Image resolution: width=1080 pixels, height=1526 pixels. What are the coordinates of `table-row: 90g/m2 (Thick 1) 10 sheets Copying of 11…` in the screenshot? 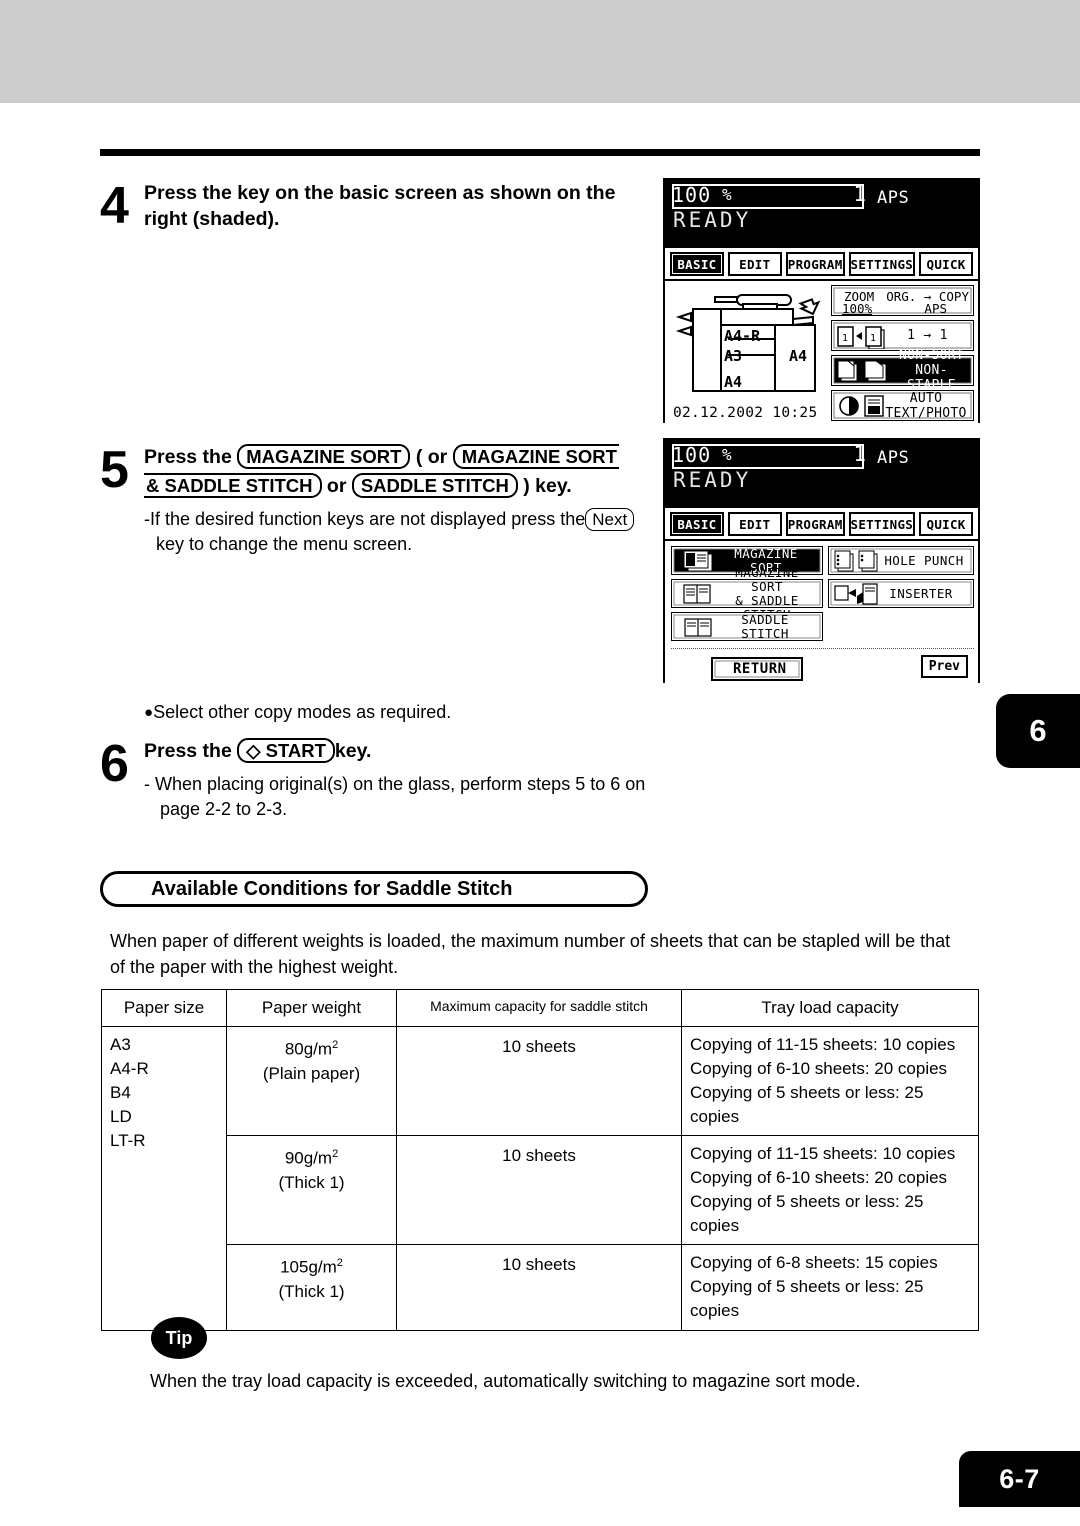 It's located at (540, 1190).